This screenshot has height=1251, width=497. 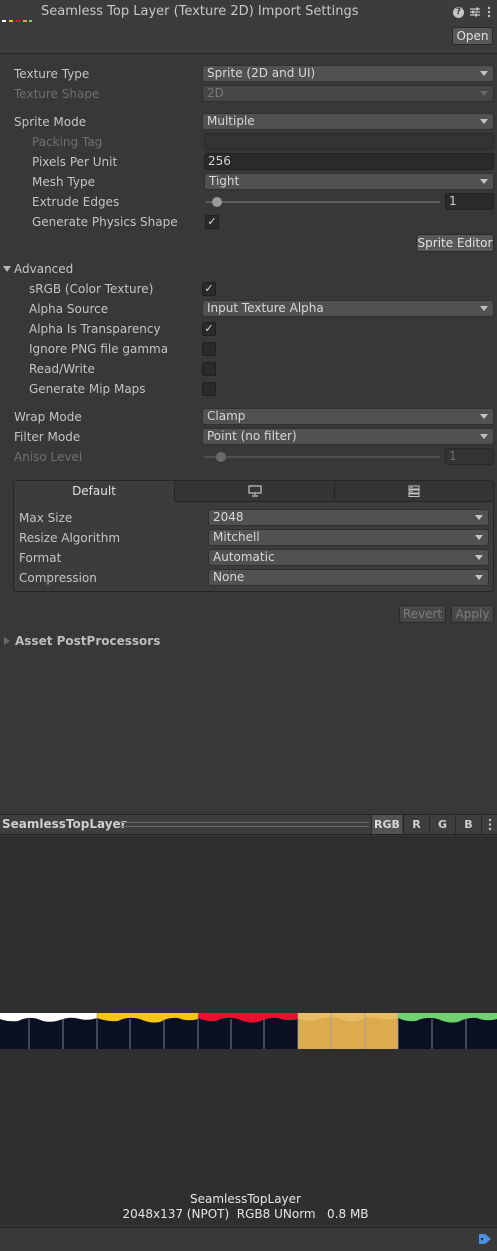 I want to click on apply-button: Apply, so click(x=472, y=614).